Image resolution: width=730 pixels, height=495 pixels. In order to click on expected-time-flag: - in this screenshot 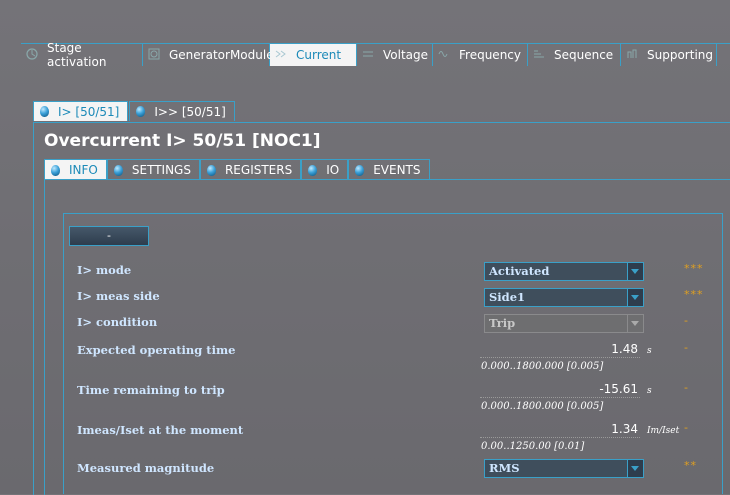, I will do `click(686, 347)`.